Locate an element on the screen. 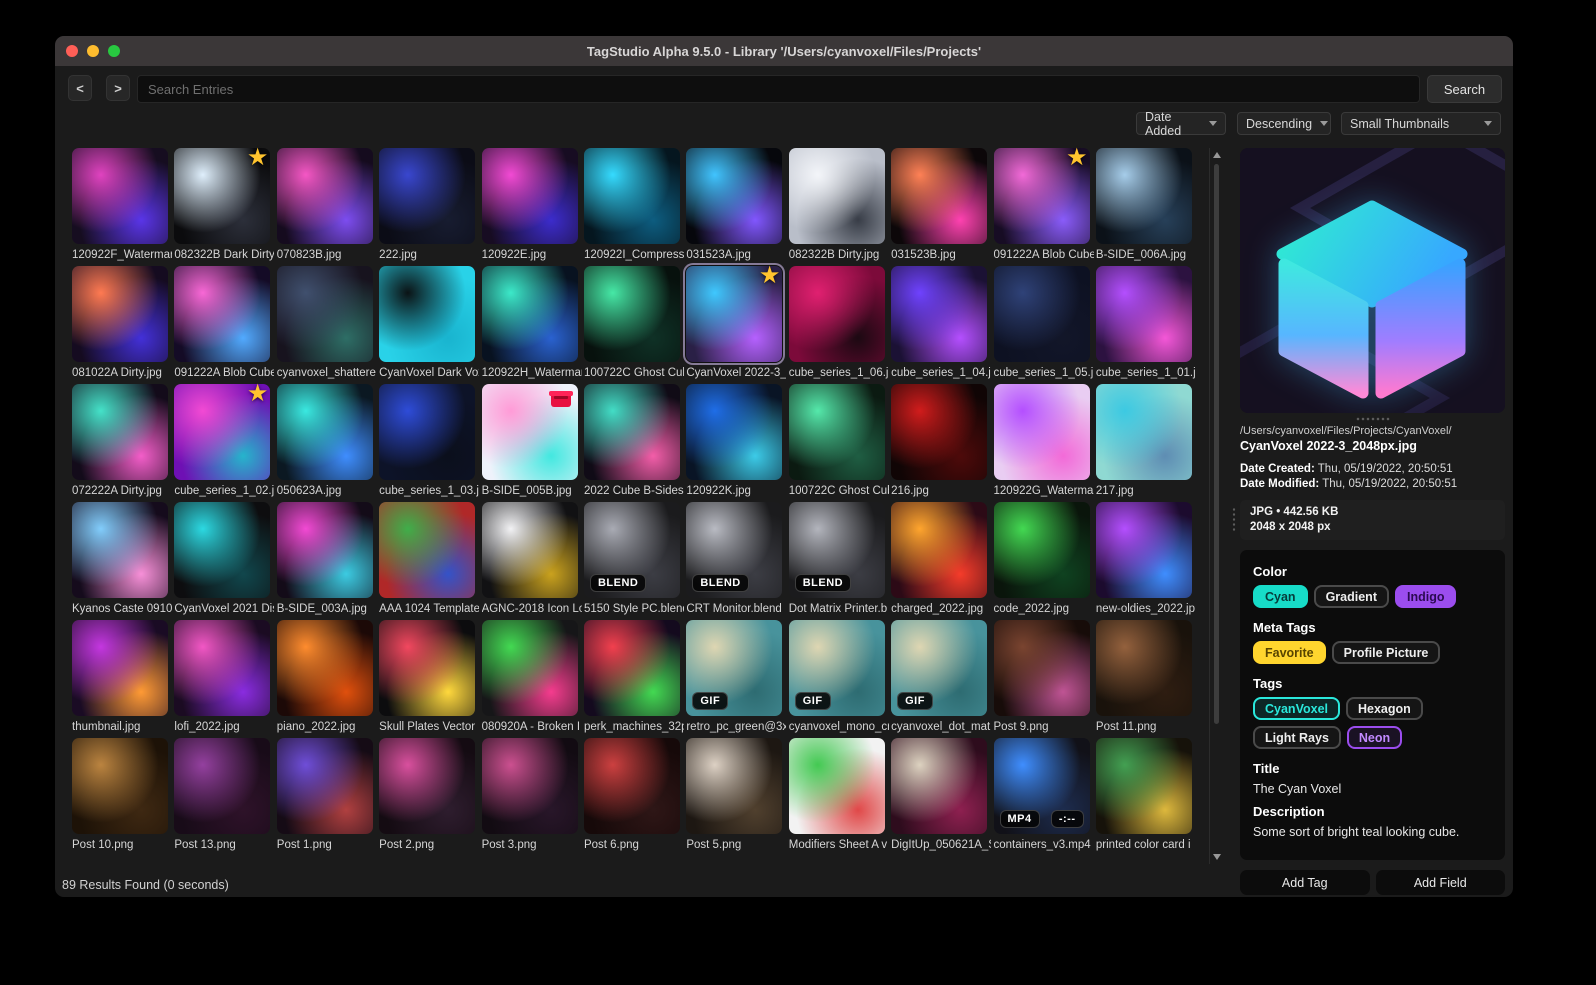 This screenshot has width=1596, height=985. tag-pill: Gradient is located at coordinates (1351, 596).